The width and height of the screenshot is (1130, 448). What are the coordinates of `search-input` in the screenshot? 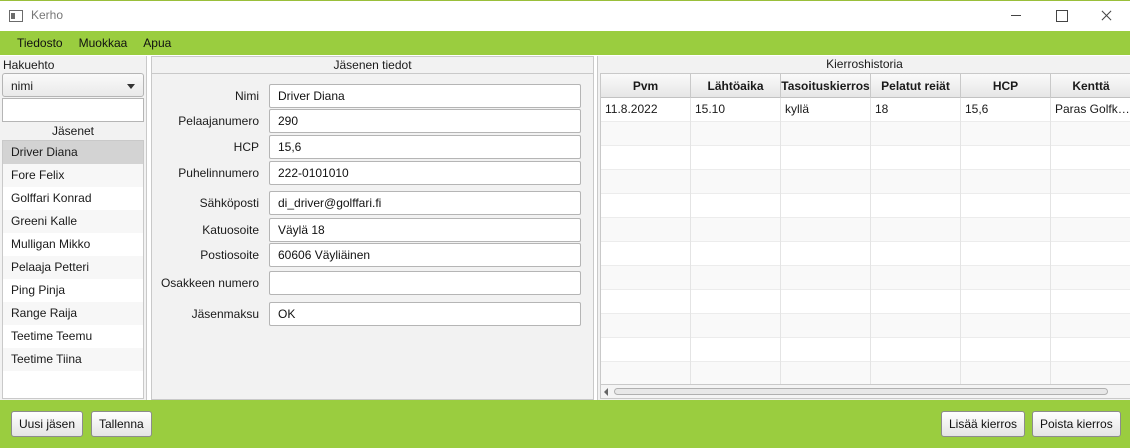 It's located at (73, 110).